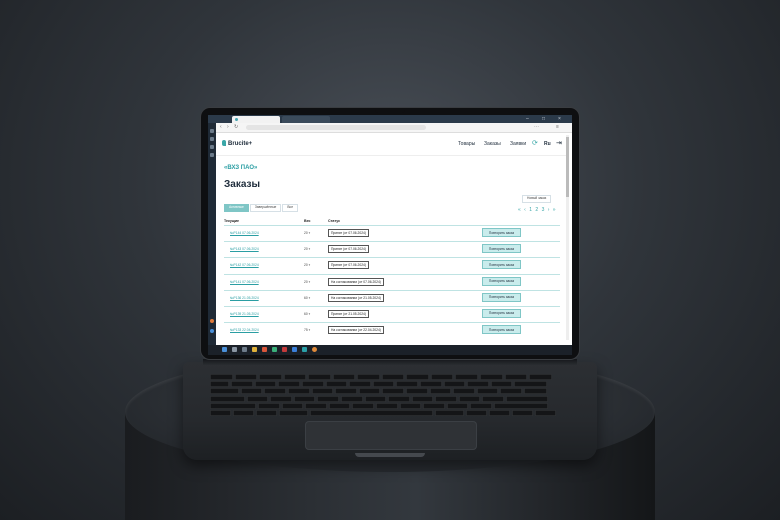 This screenshot has width=780, height=520. I want to click on status-badge: На согласовании (от 21.05.2024), so click(356, 297).